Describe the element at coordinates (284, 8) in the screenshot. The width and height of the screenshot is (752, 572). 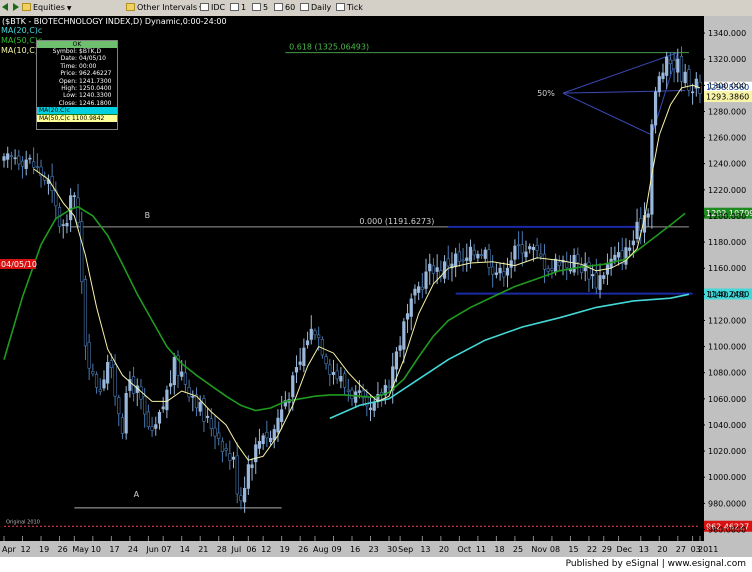
I see `toolbar-item-60: 60` at that location.